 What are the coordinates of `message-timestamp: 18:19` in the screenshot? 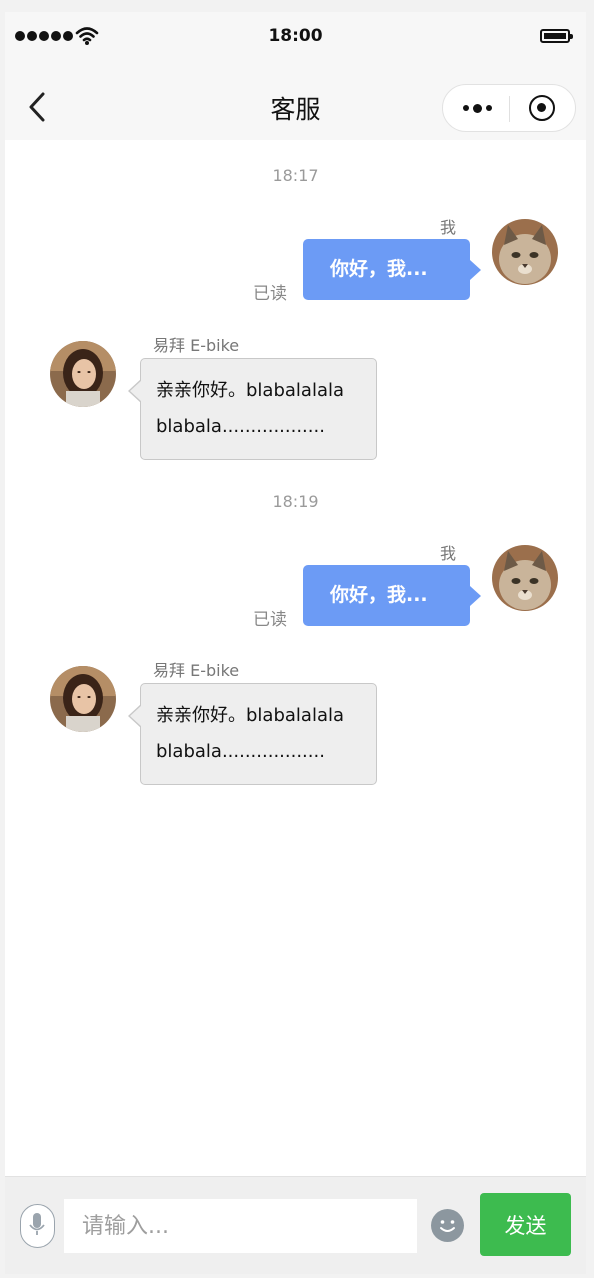 It's located at (295, 501).